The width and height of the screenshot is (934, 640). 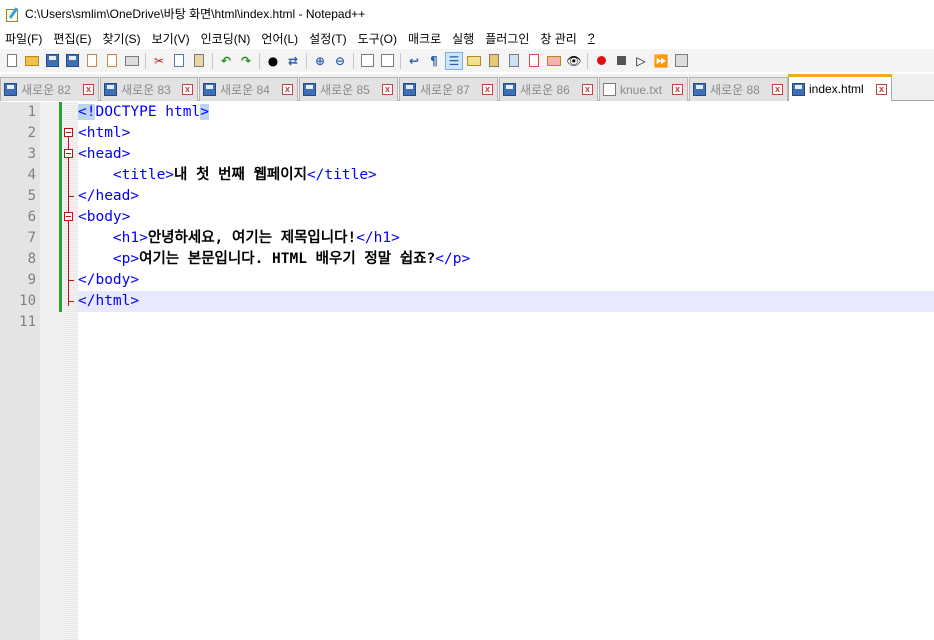 What do you see at coordinates (159, 61) in the screenshot?
I see `cut-icon: ✂` at bounding box center [159, 61].